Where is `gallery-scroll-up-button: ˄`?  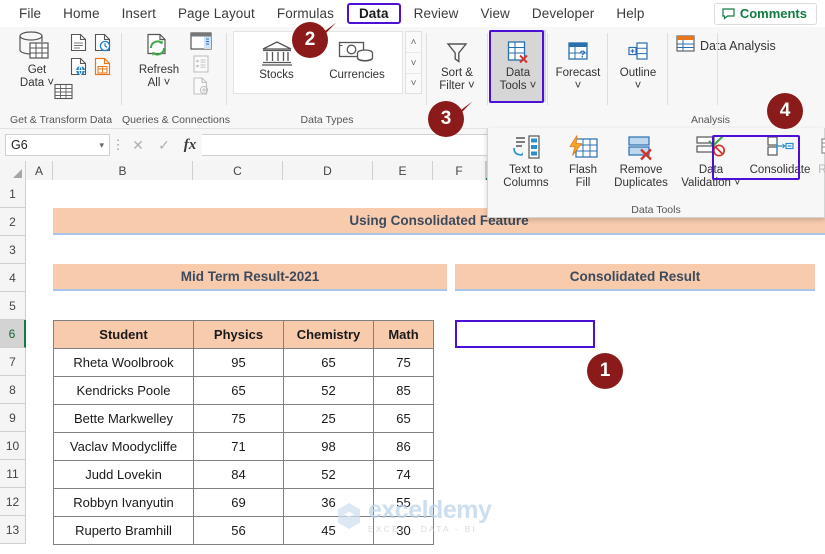 gallery-scroll-up-button: ˄ is located at coordinates (413, 42).